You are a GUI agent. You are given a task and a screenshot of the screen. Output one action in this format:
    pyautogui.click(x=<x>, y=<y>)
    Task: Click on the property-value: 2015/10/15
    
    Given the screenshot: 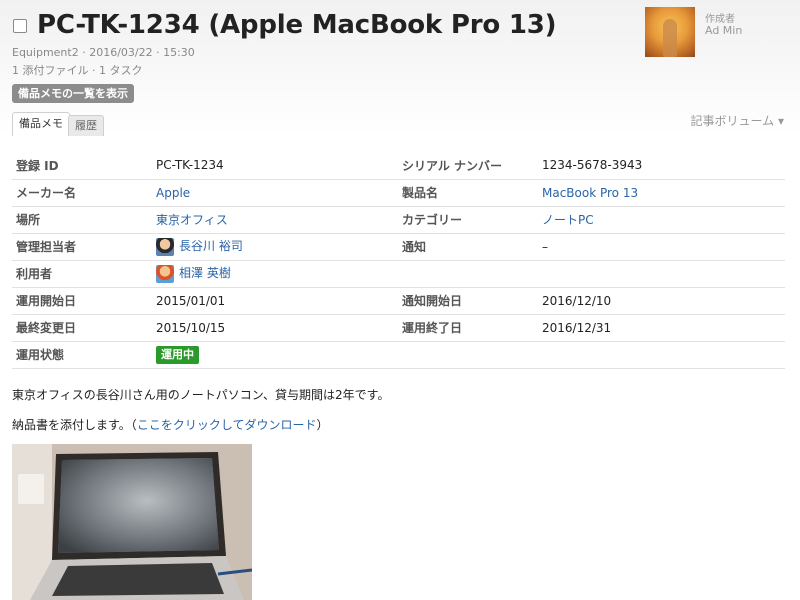 What is the action you would take?
    pyautogui.click(x=275, y=328)
    